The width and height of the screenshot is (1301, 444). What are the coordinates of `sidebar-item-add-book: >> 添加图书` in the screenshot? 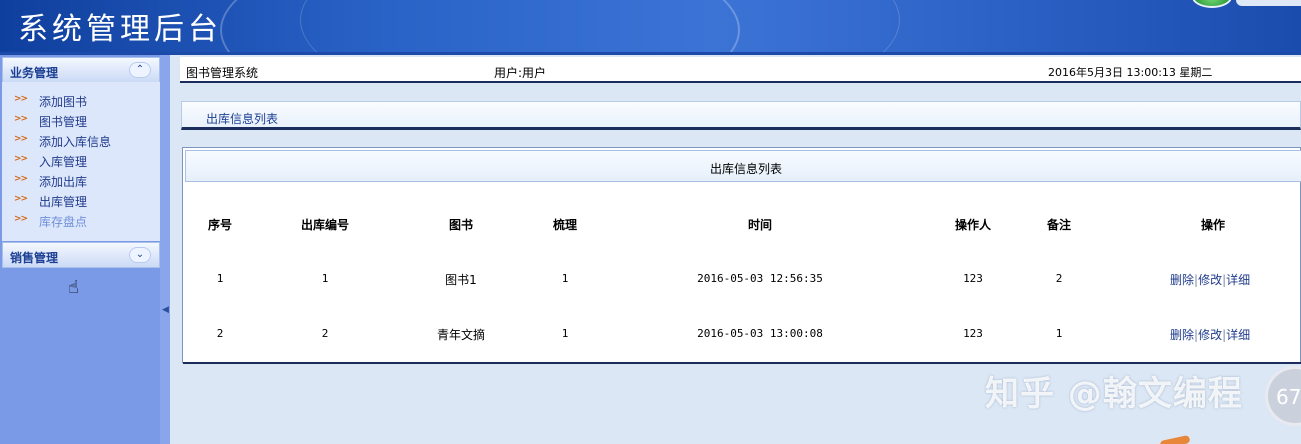 It's located at (82, 101).